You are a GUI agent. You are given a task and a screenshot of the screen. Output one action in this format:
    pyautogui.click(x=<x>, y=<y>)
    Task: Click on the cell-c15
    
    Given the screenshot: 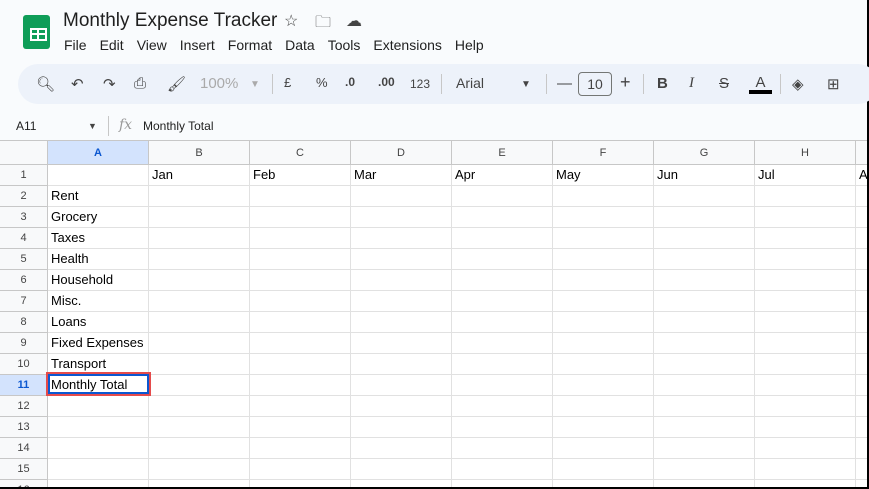 What is the action you would take?
    pyautogui.click(x=300, y=469)
    